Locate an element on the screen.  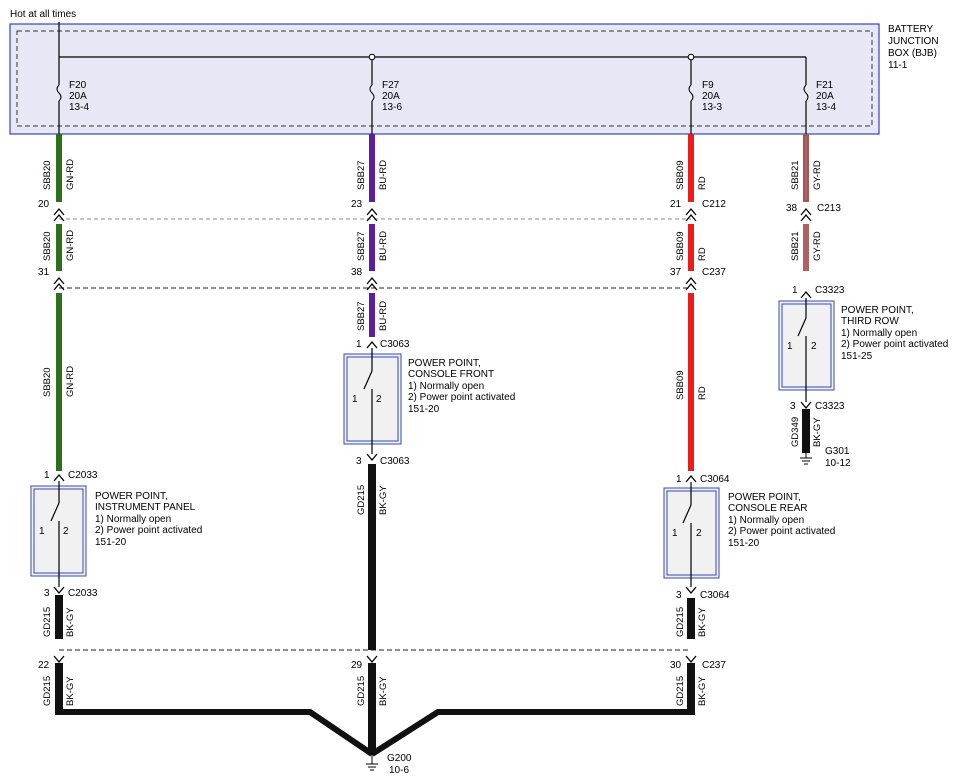
pin-number: 31 is located at coordinates (44, 272).